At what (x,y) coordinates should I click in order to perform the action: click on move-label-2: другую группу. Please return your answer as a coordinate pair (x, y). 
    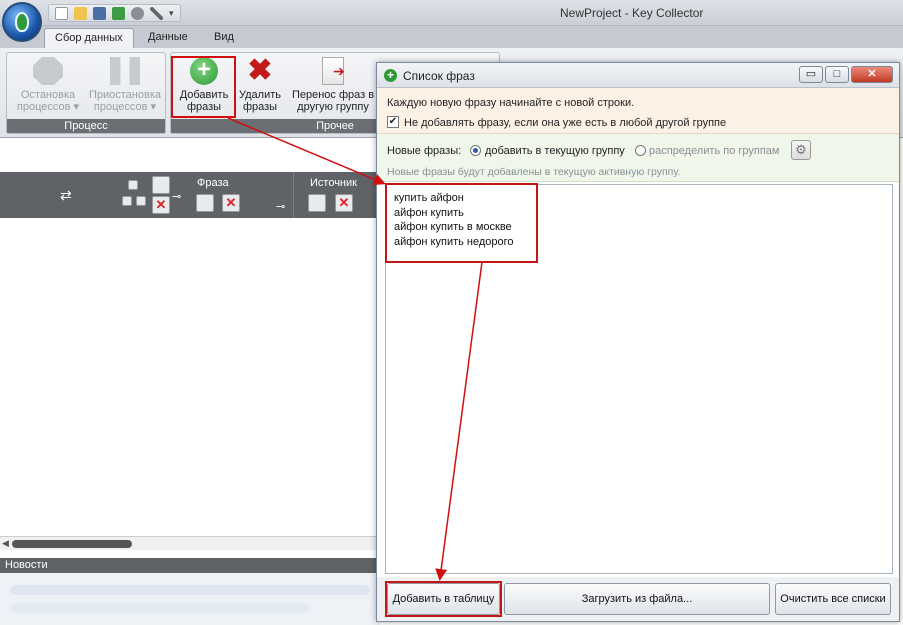
    Looking at the image, I should click on (333, 107).